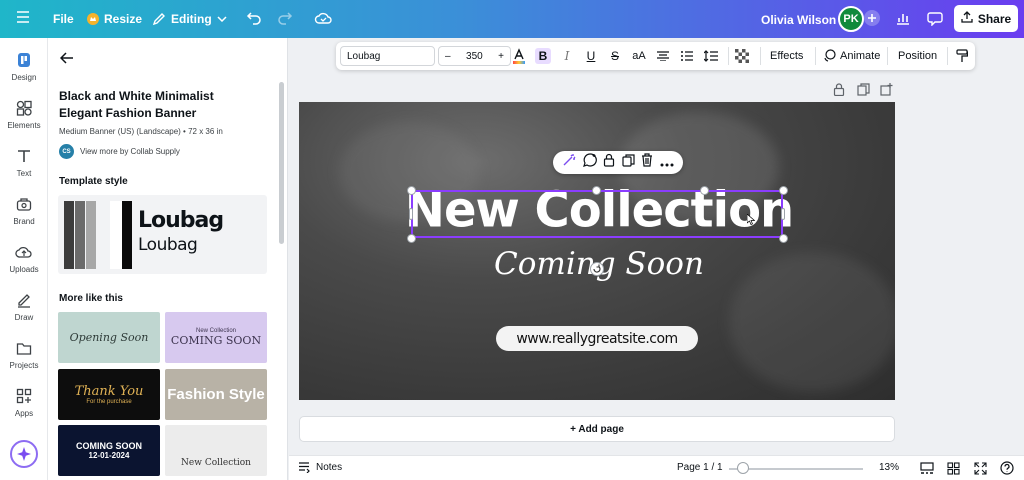  What do you see at coordinates (569, 162) in the screenshot?
I see `magic-edit-icon` at bounding box center [569, 162].